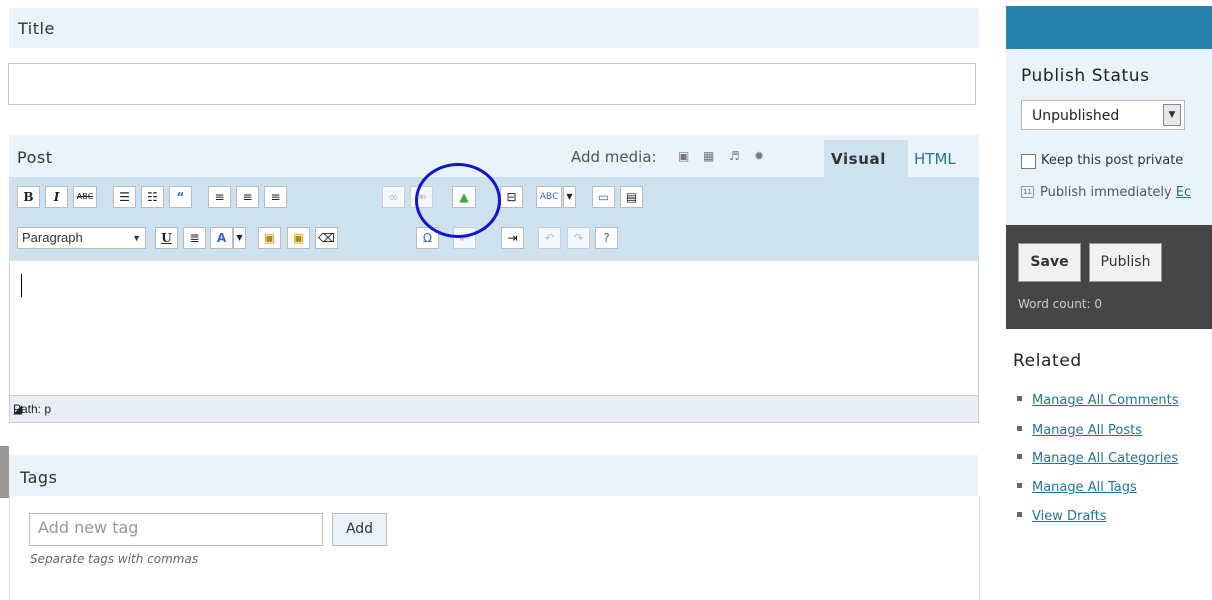 This screenshot has height=600, width=1212. Describe the element at coordinates (269, 238) in the screenshot. I see `paste-text-button: ▣` at that location.